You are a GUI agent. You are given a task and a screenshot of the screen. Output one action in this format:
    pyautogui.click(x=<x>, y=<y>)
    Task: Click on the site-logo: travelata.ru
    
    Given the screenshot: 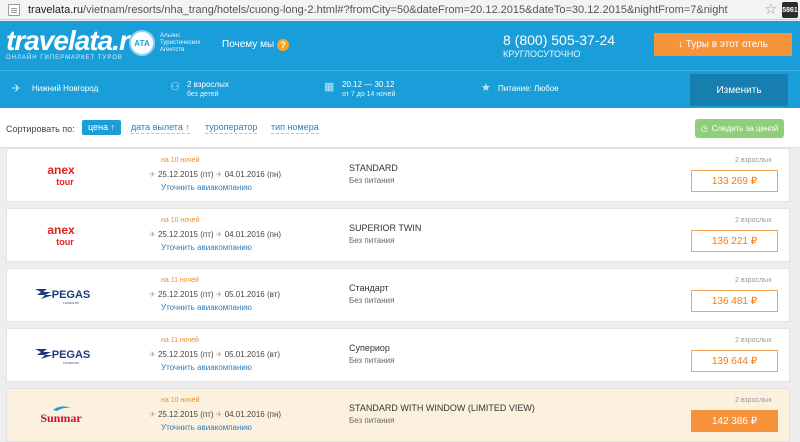 What is the action you would take?
    pyautogui.click(x=76, y=41)
    